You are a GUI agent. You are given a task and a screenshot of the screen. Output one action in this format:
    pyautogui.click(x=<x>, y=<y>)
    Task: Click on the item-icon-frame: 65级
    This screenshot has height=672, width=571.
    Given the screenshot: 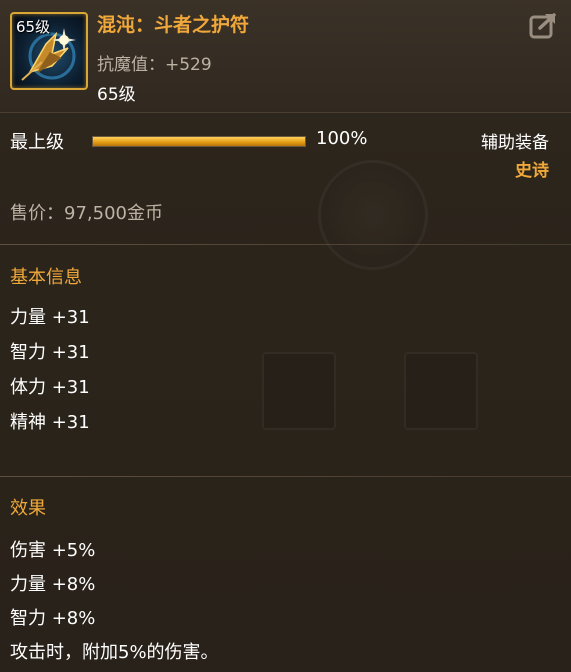 What is the action you would take?
    pyautogui.click(x=49, y=51)
    